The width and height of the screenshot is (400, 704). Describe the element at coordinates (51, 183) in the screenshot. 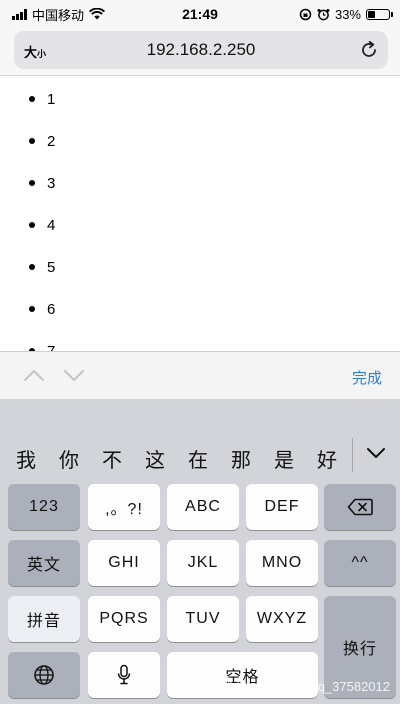

I see `list-item-text: 3` at that location.